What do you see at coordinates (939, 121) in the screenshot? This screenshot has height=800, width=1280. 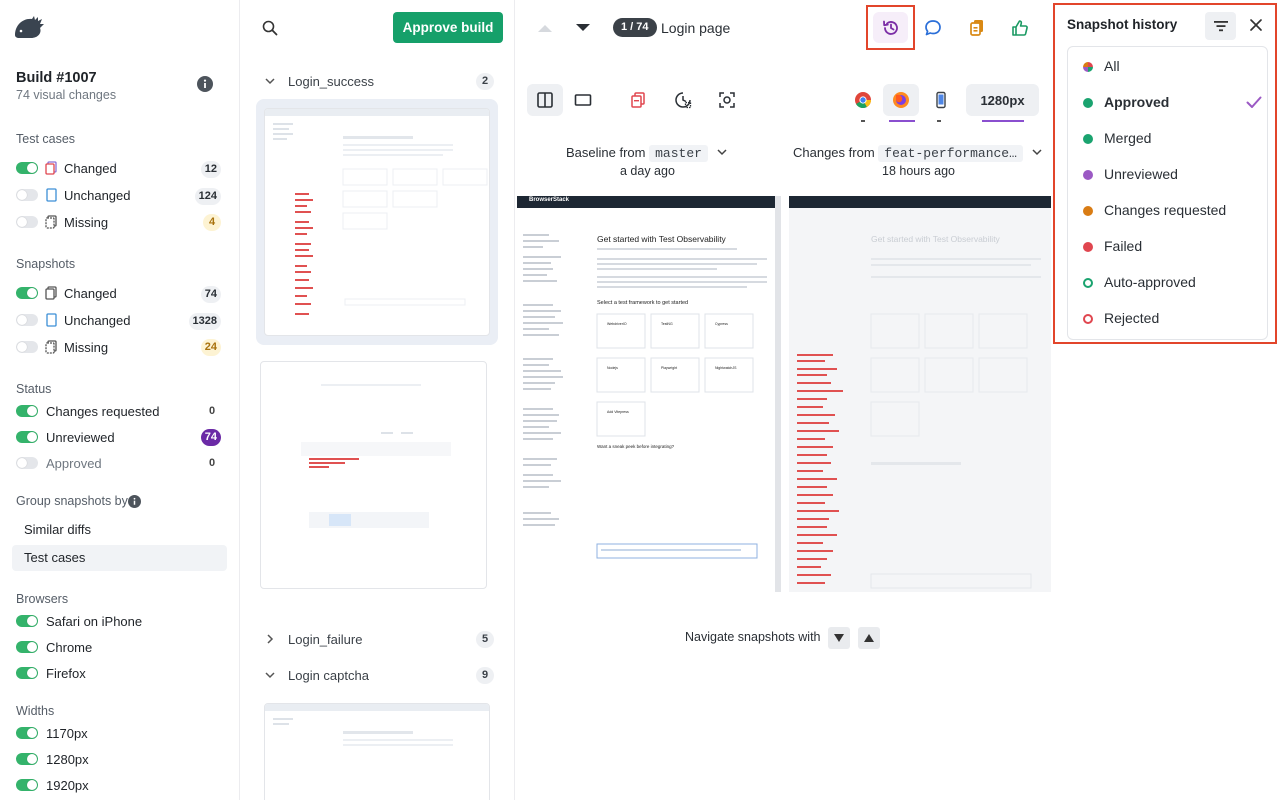 I see `iphone-indicator` at bounding box center [939, 121].